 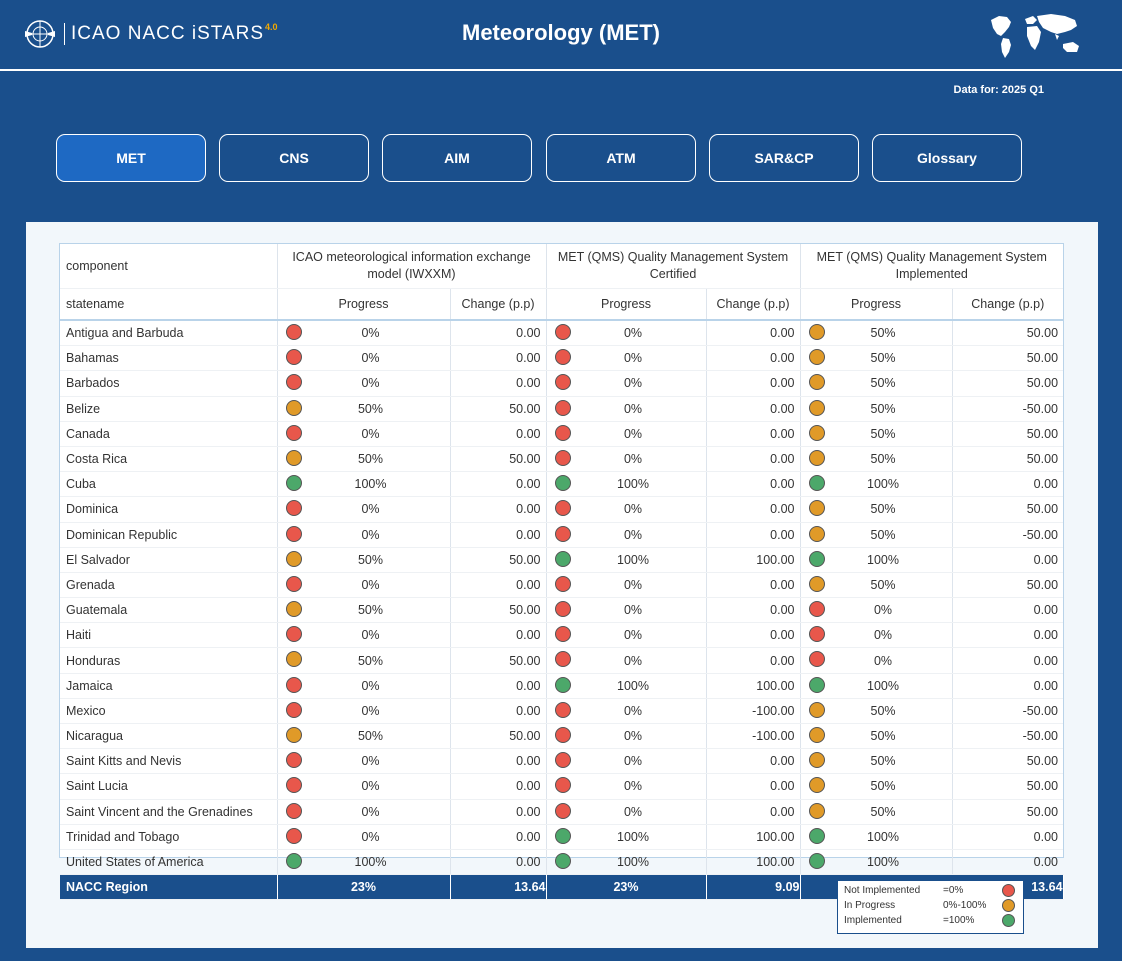 I want to click on table-row: Barbados 0% 0.00 0% 0.00 50% 50.00, so click(x=562, y=383).